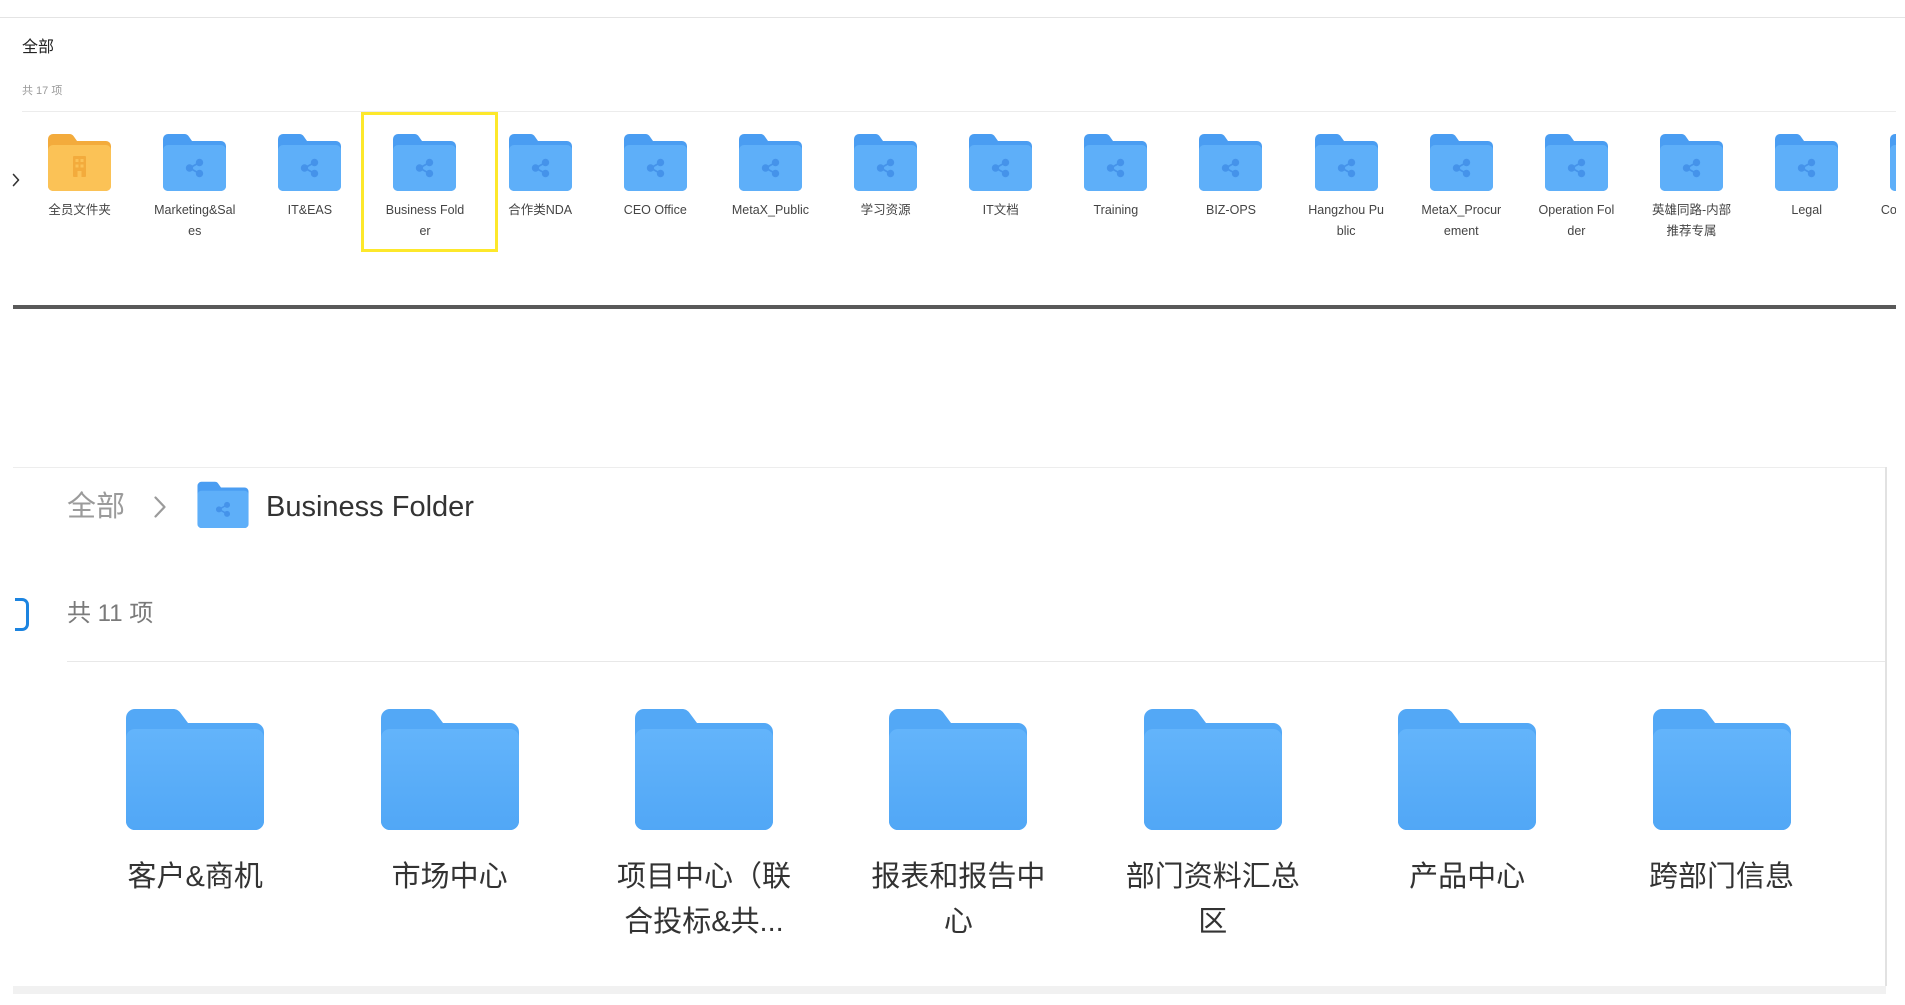  What do you see at coordinates (1806, 210) in the screenshot?
I see `folder-label: Legal` at bounding box center [1806, 210].